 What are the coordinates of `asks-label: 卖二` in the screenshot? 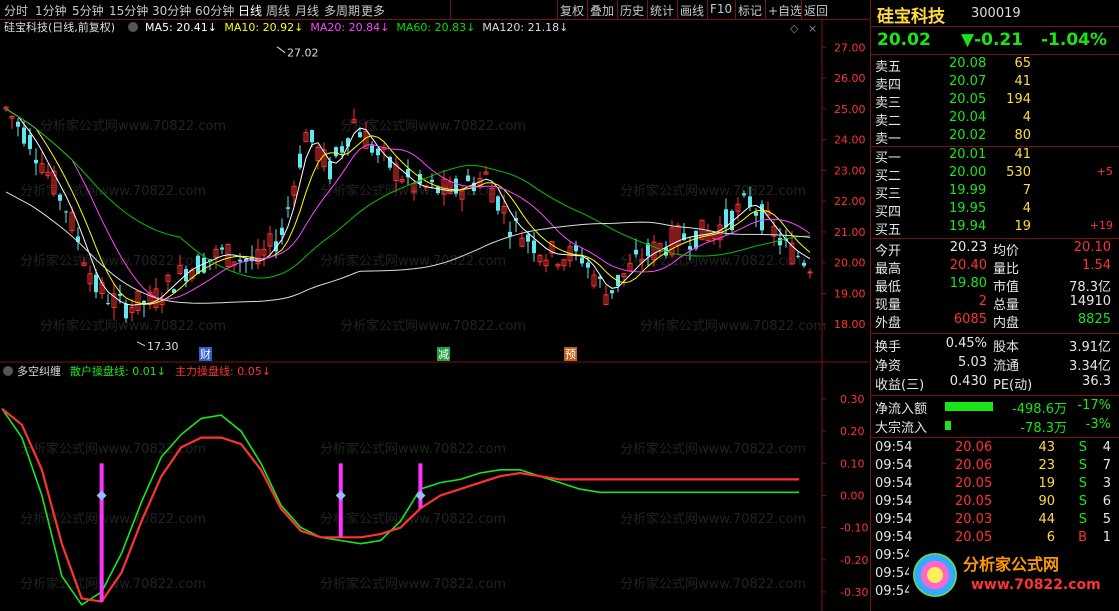 It's located at (888, 121).